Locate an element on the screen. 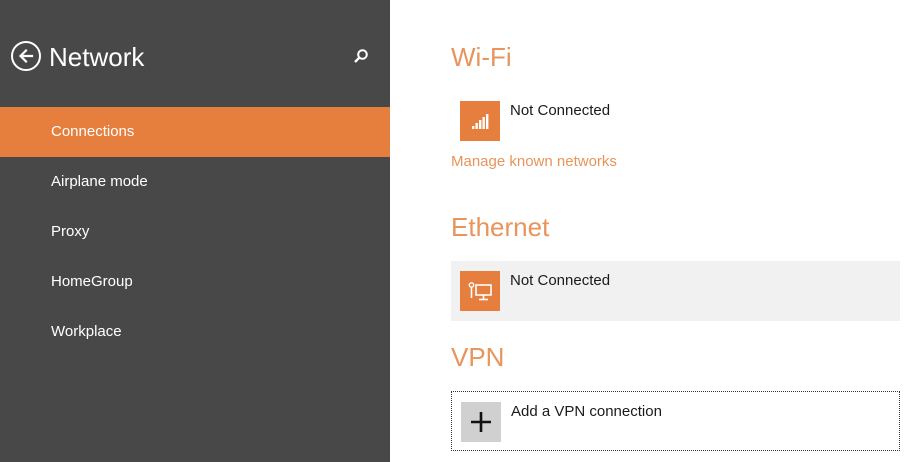 The width and height of the screenshot is (912, 462). back-button is located at coordinates (26, 56).